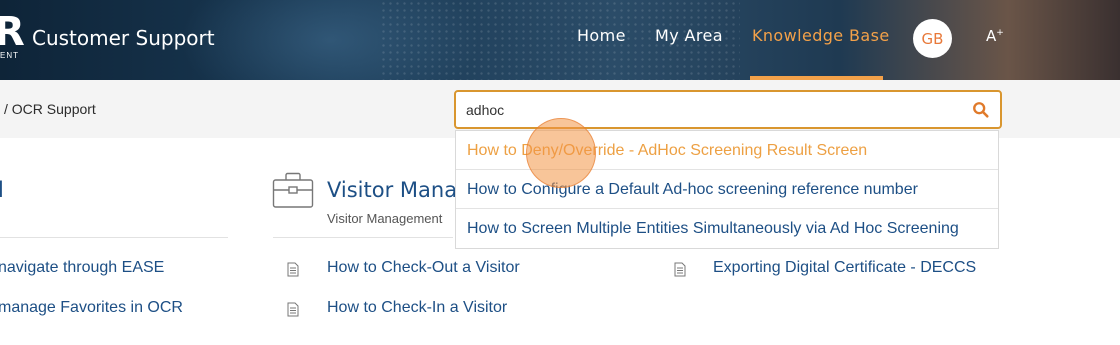 The height and width of the screenshot is (345, 1120). What do you see at coordinates (601, 35) in the screenshot?
I see `nav-home: Home` at bounding box center [601, 35].